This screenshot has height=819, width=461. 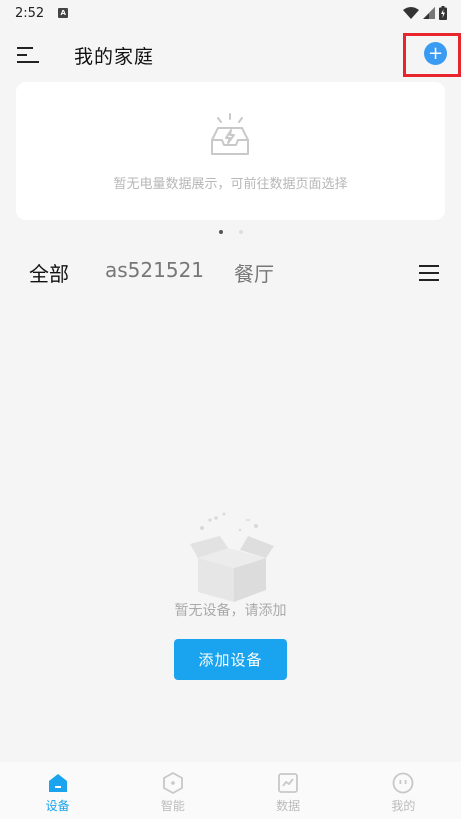 I want to click on profile-face-icon, so click(x=403, y=783).